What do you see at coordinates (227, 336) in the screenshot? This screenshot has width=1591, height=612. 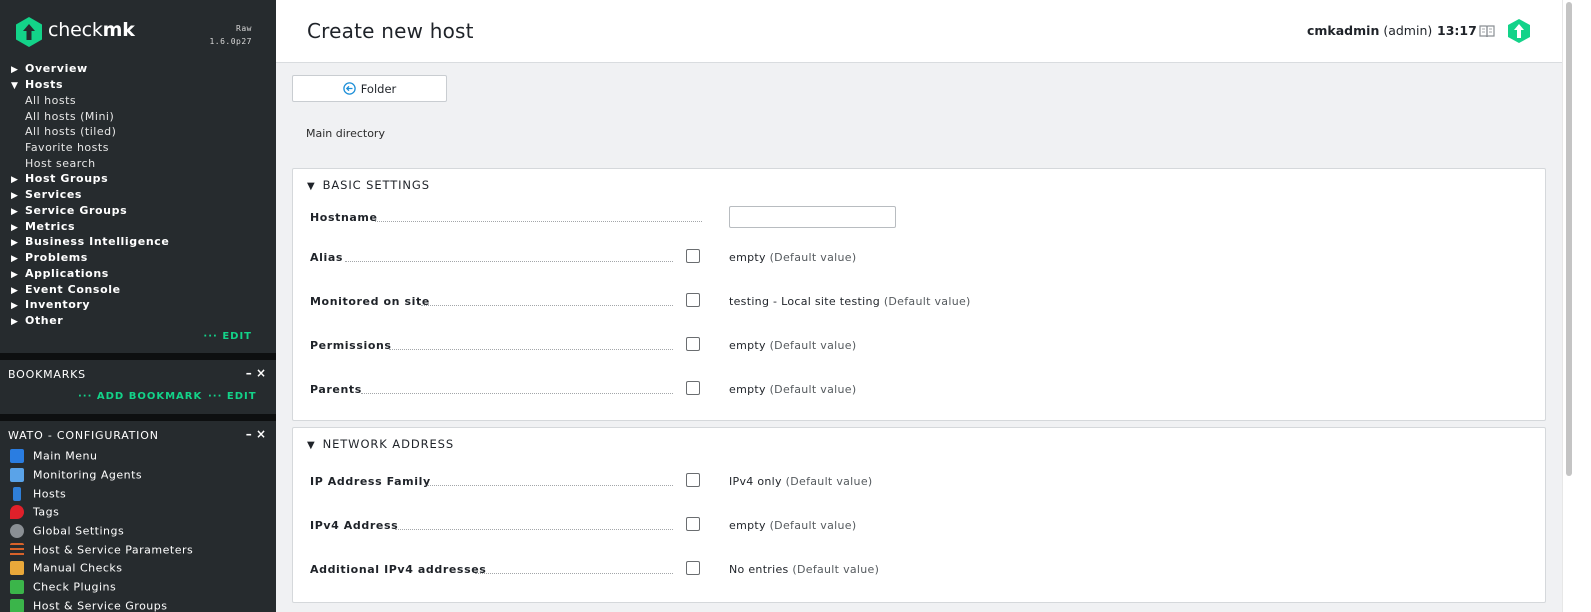 I see `views-edit-link: ··· EDIT` at bounding box center [227, 336].